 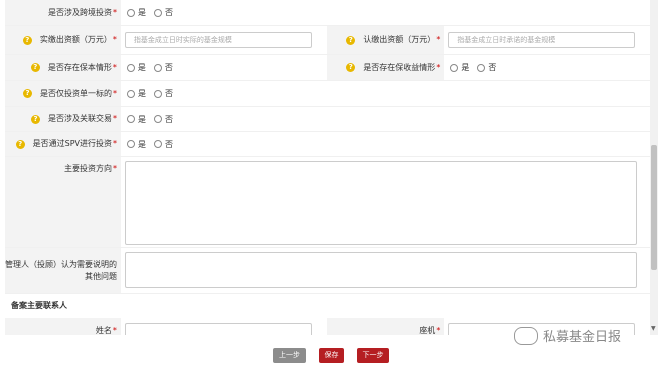 I want to click on watermark: 私募基金日报, so click(x=567, y=335).